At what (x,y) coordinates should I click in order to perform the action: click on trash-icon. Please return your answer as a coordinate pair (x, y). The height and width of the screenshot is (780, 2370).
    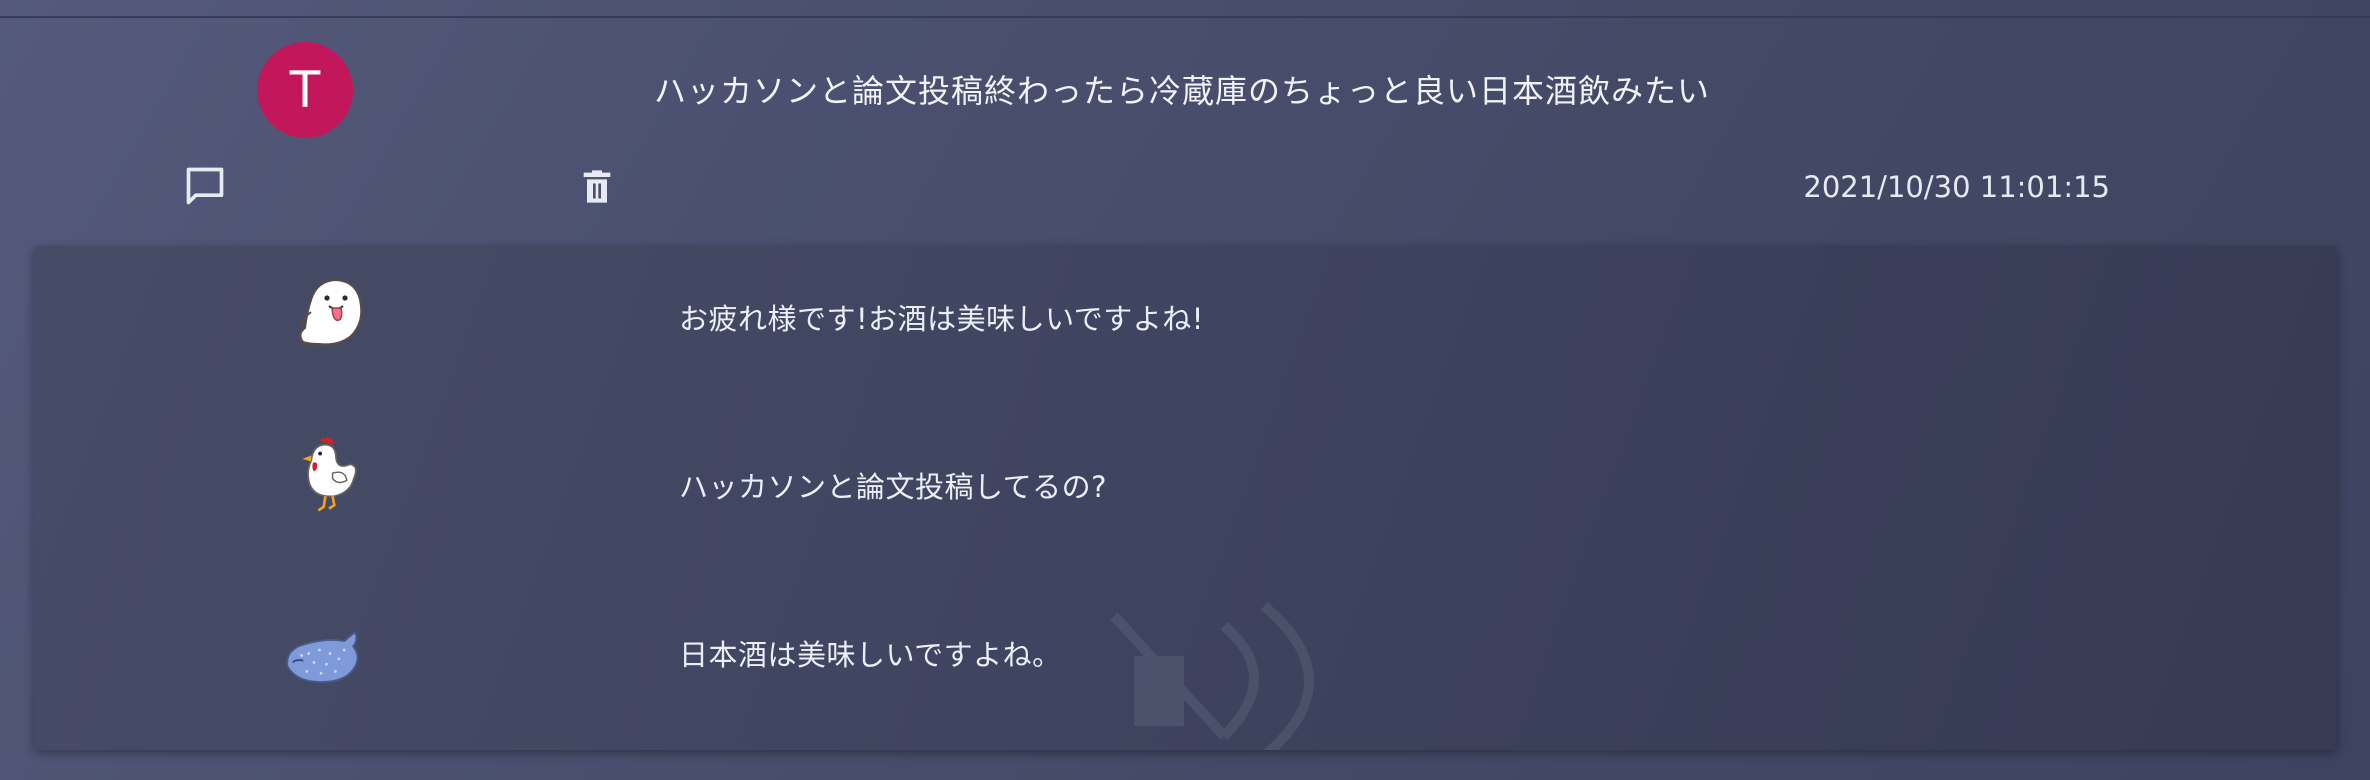
    Looking at the image, I should click on (597, 186).